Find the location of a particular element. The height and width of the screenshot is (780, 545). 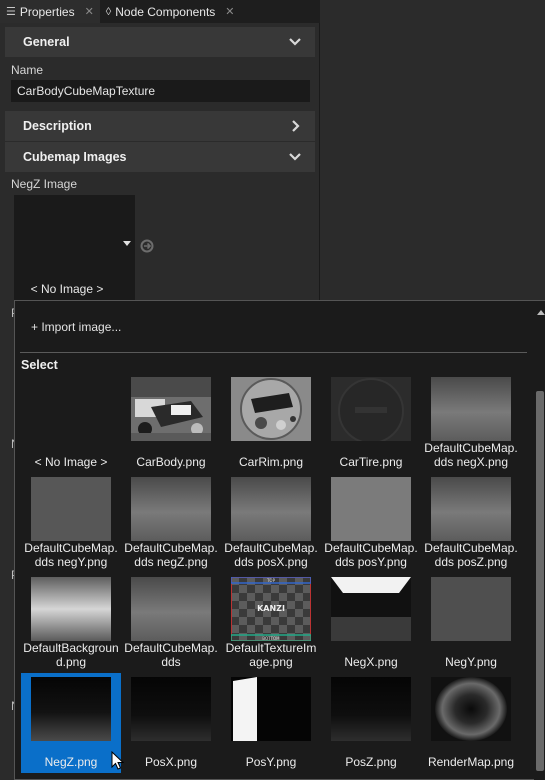

scrollbar-thumb is located at coordinates (540, 581).